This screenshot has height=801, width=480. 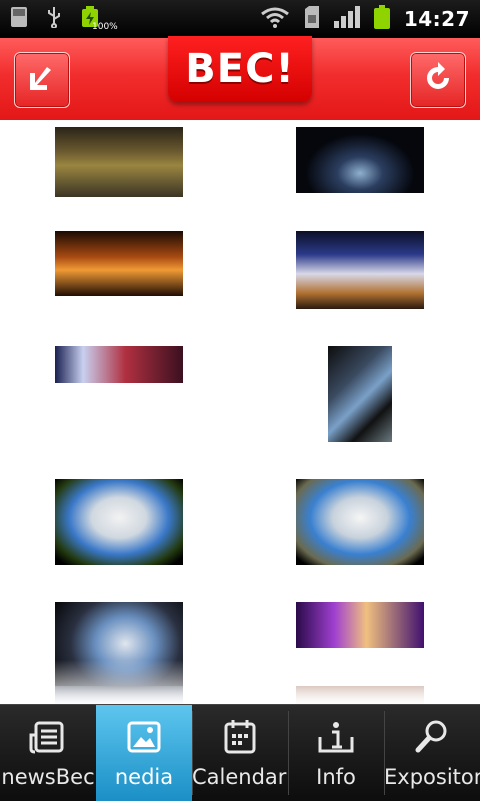 What do you see at coordinates (360, 625) in the screenshot?
I see `auditorium-purple-lights-photo` at bounding box center [360, 625].